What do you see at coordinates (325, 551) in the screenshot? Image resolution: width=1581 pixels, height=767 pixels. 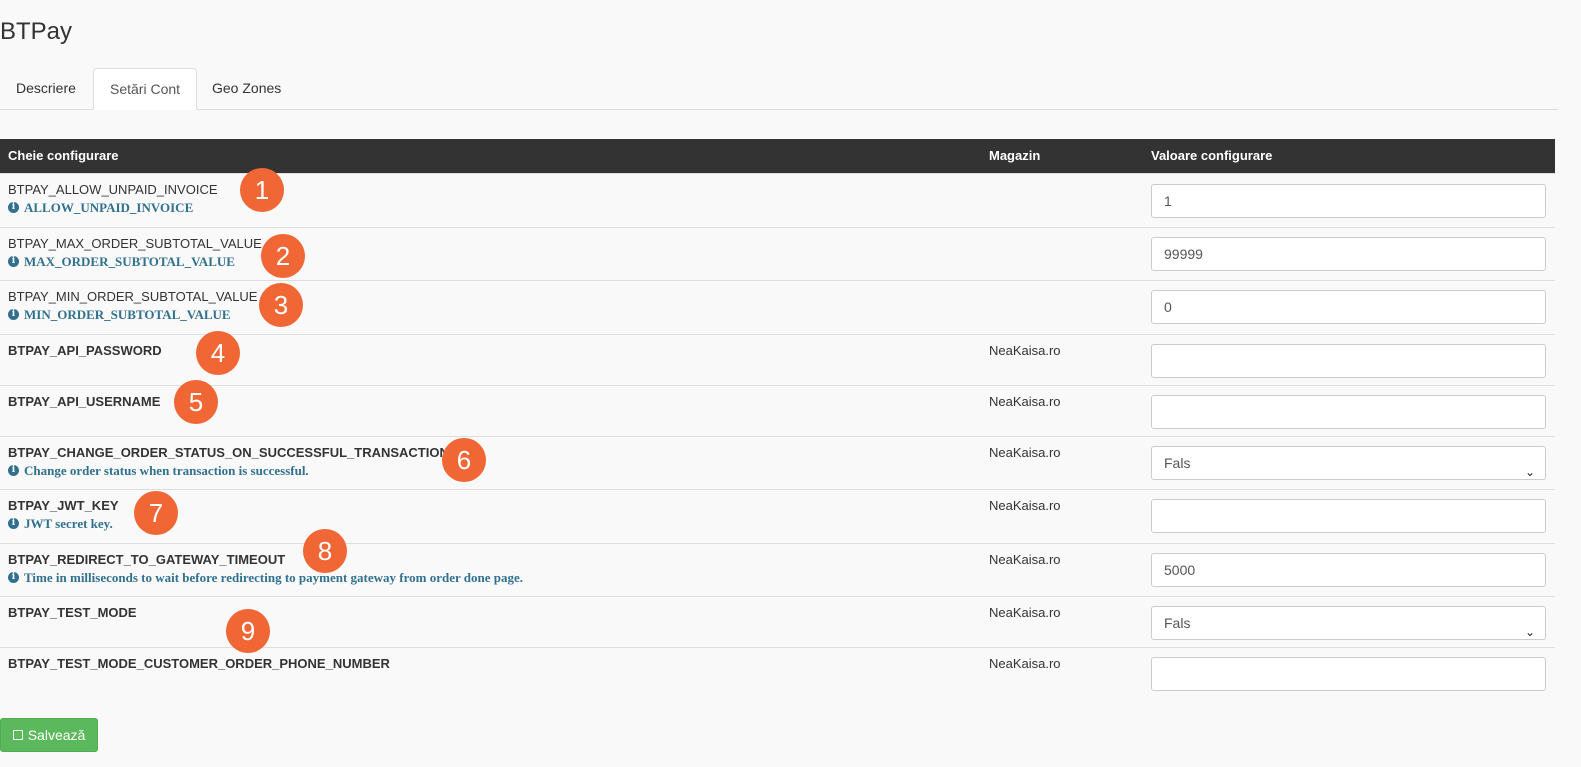 I see `annotation-marker: 8` at bounding box center [325, 551].